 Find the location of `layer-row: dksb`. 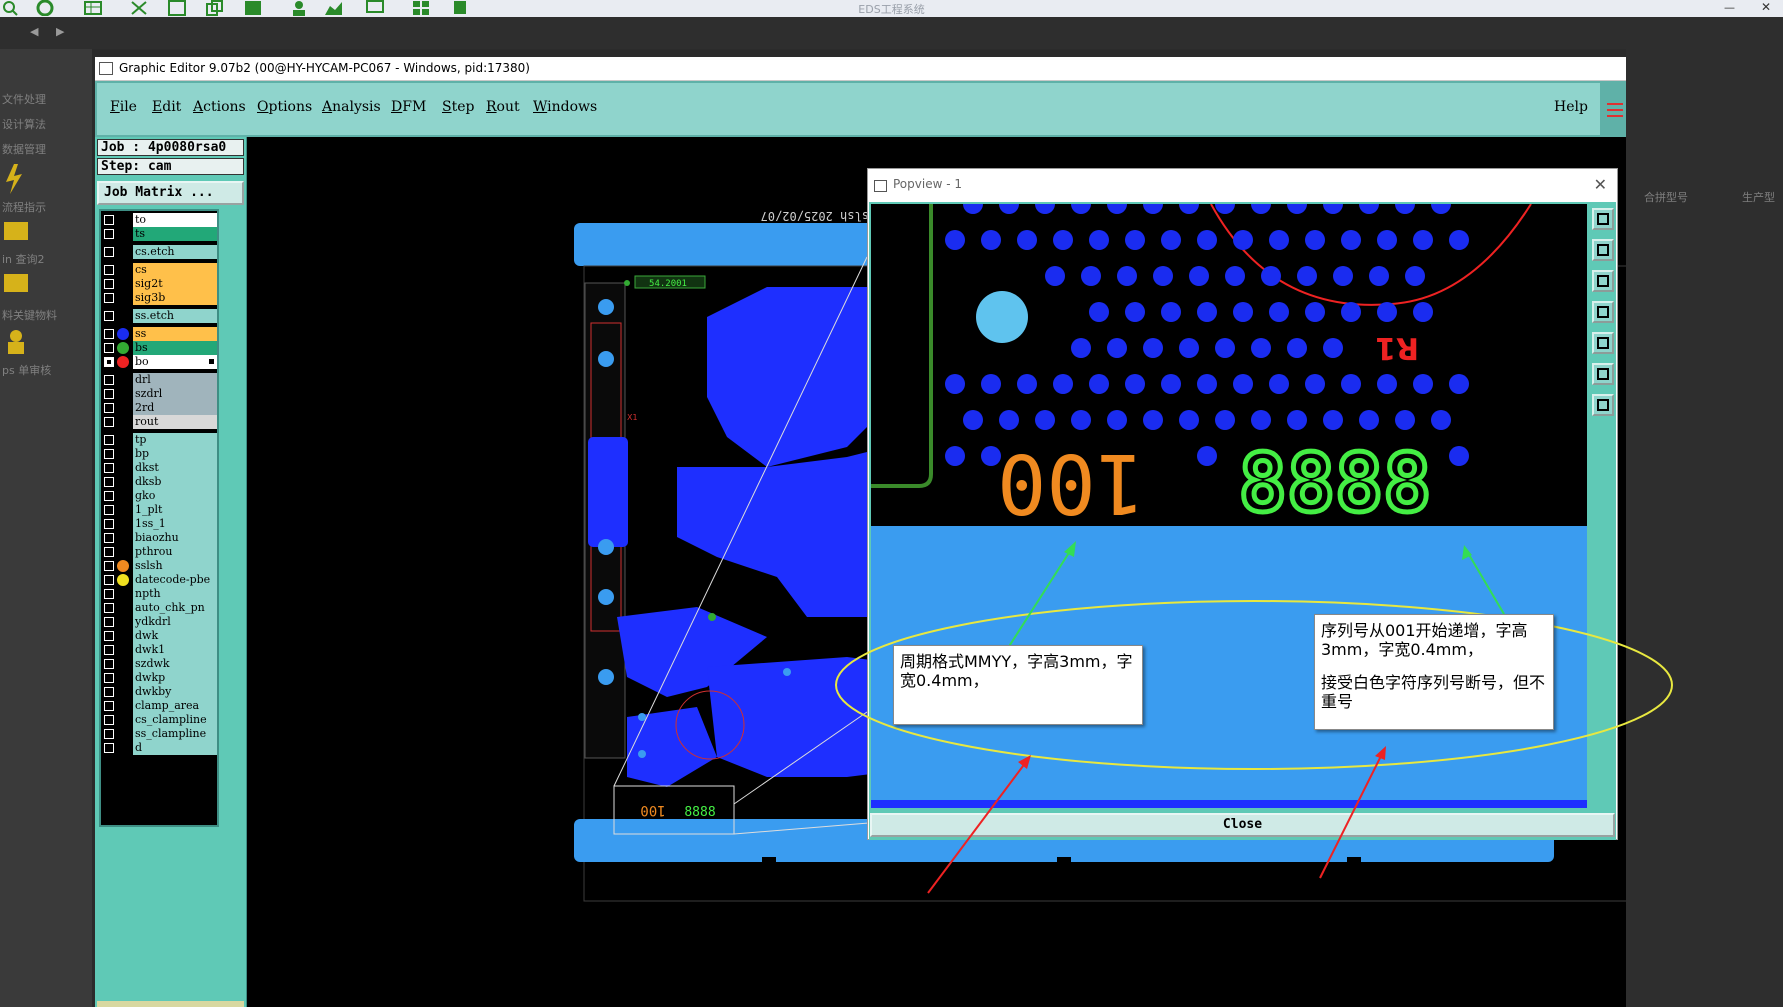

layer-row: dksb is located at coordinates (159, 482).